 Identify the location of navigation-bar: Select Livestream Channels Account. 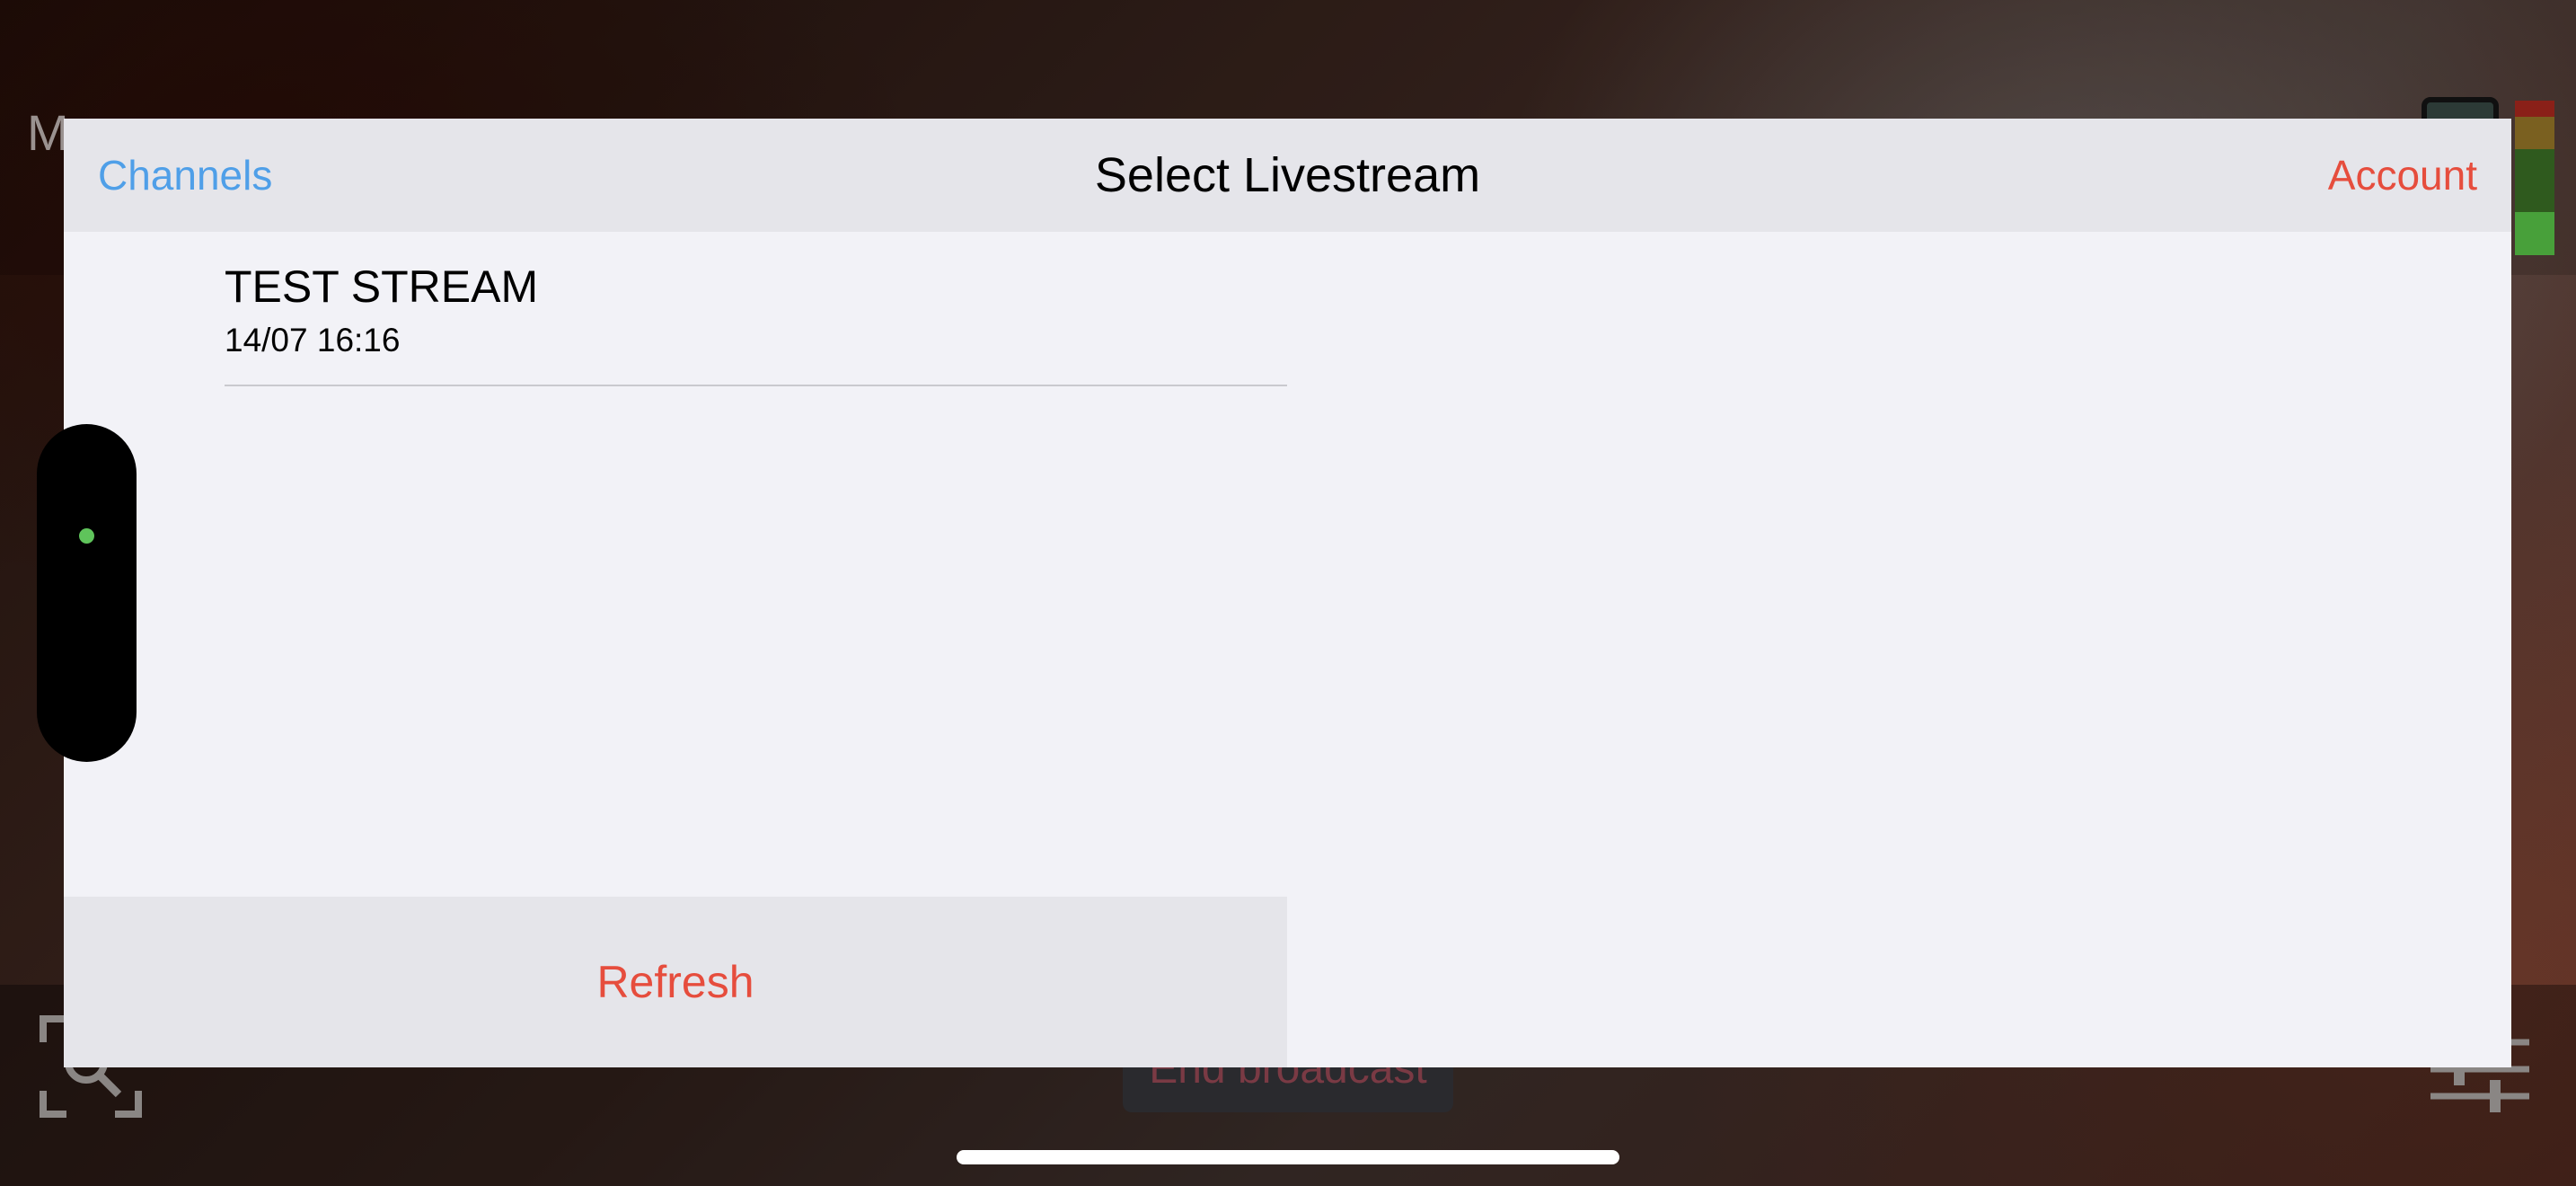
(1287, 175).